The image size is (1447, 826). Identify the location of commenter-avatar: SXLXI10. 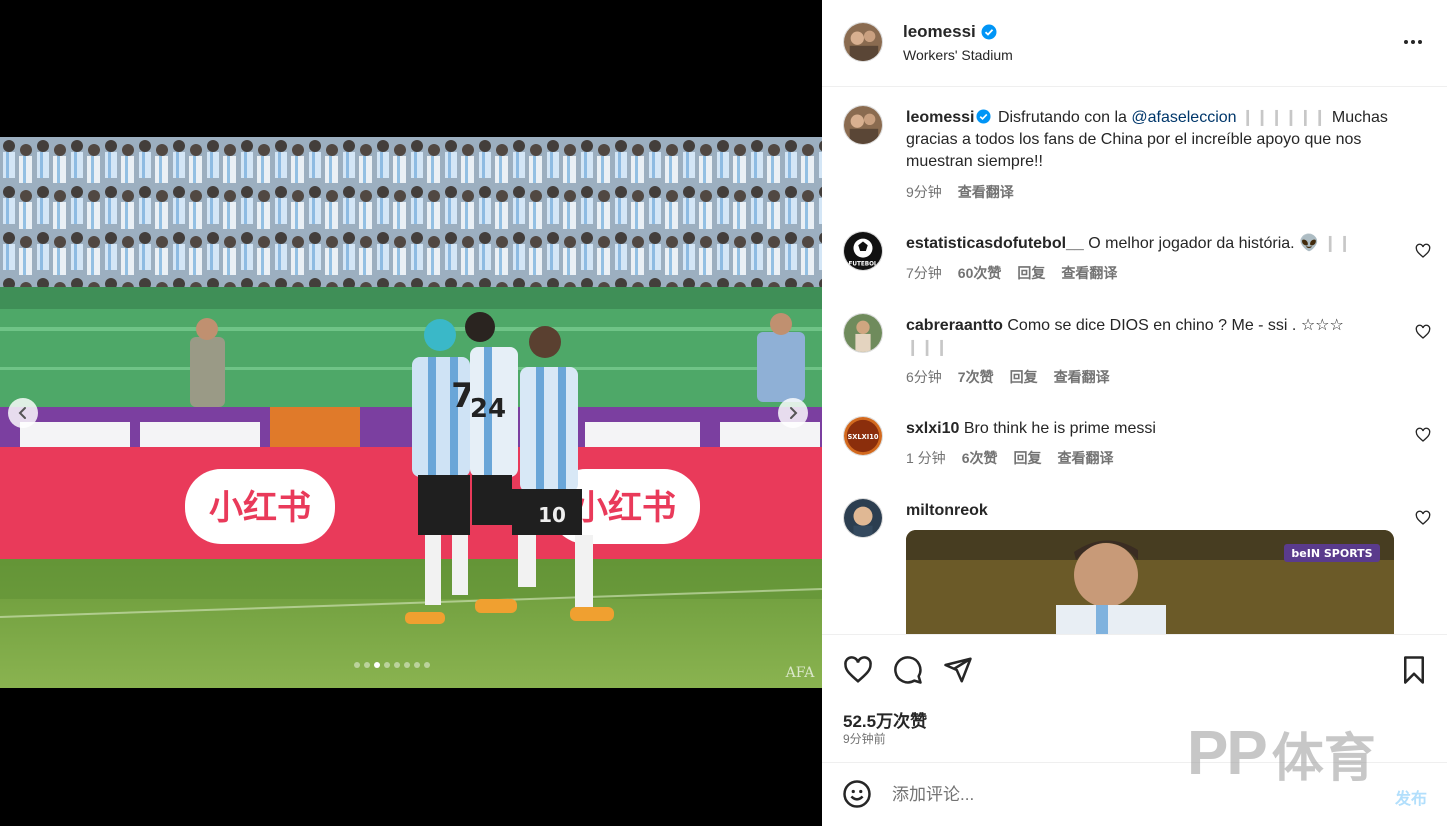
(863, 436).